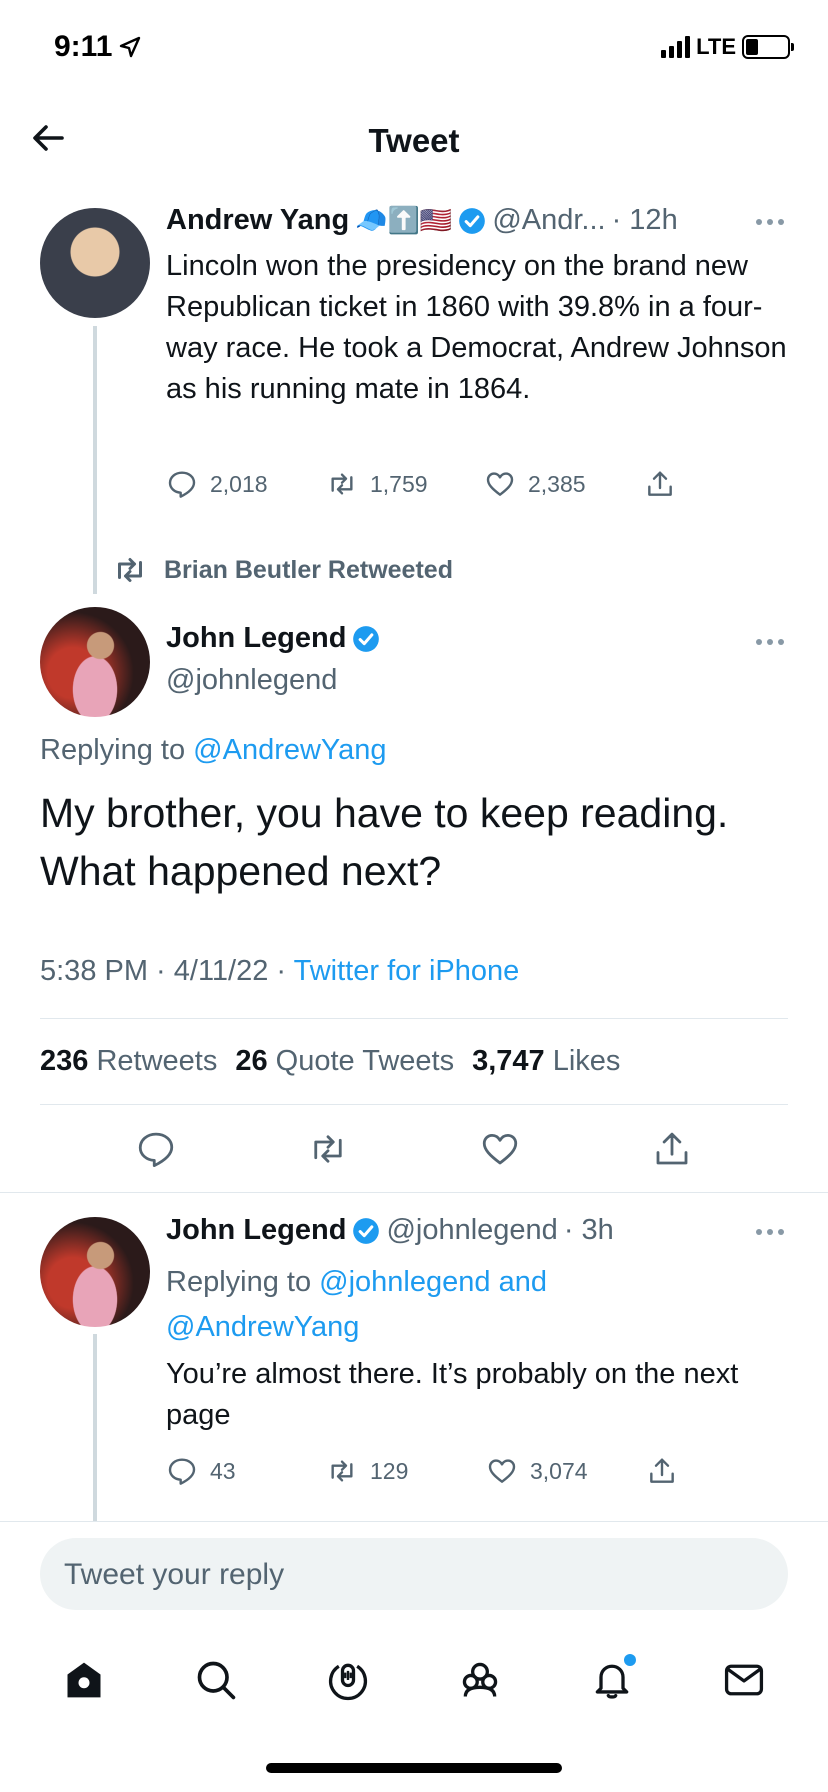 The height and width of the screenshot is (1792, 828). What do you see at coordinates (414, 1574) in the screenshot?
I see `reply-input: Tweet your reply` at bounding box center [414, 1574].